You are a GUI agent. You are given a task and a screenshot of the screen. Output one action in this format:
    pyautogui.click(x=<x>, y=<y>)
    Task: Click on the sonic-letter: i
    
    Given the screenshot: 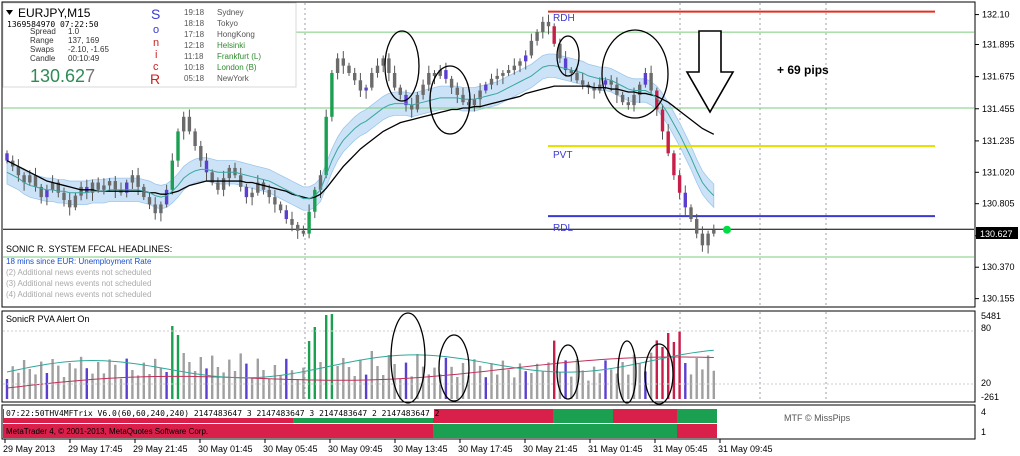 What is the action you would take?
    pyautogui.click(x=156, y=55)
    